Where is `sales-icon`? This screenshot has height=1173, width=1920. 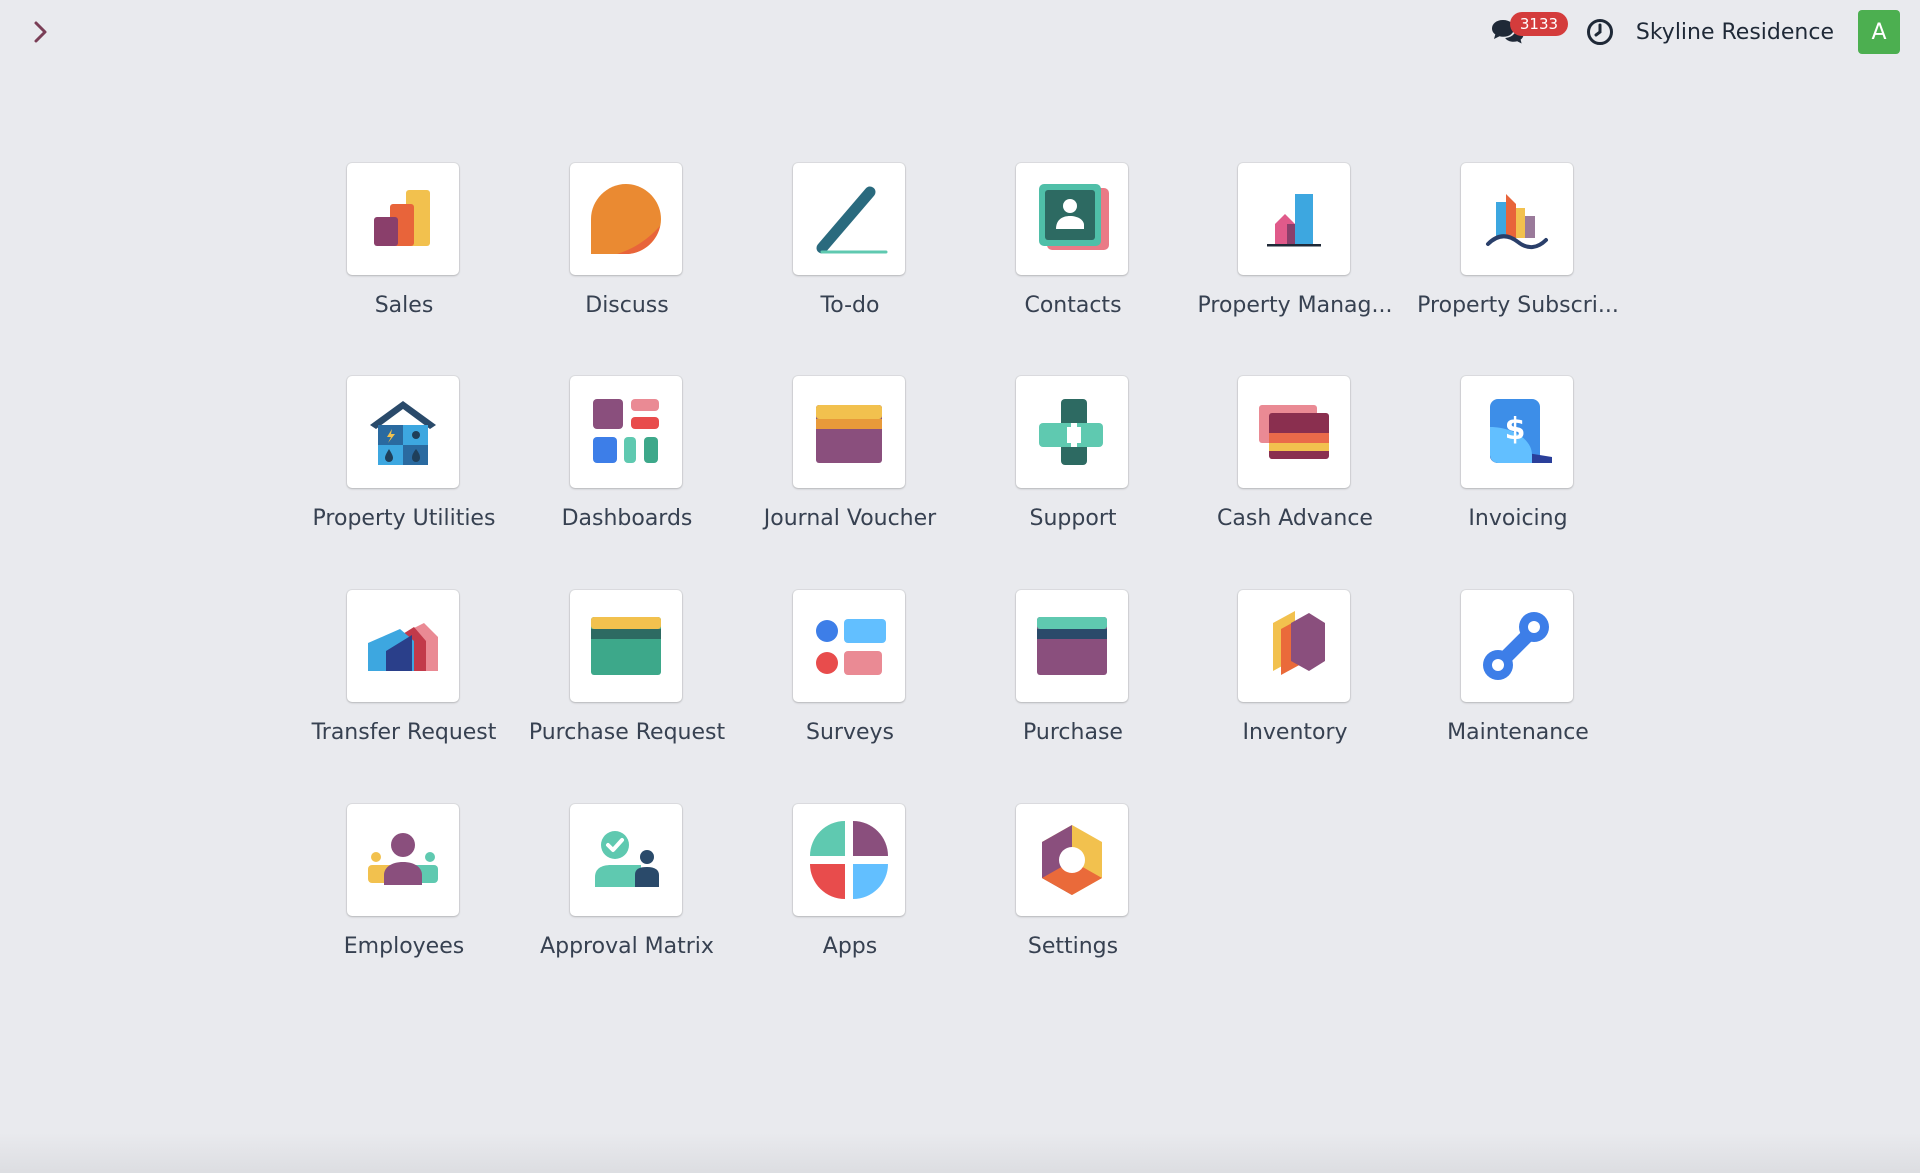 sales-icon is located at coordinates (402, 218).